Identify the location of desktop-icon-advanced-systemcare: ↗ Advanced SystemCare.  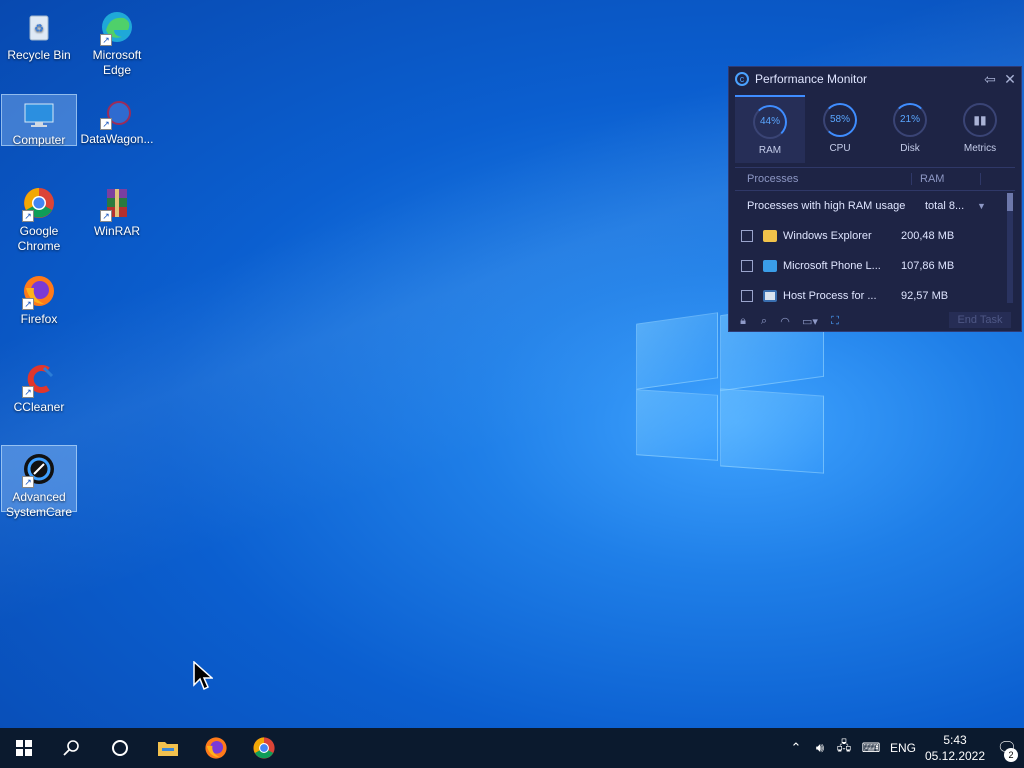
(39, 482).